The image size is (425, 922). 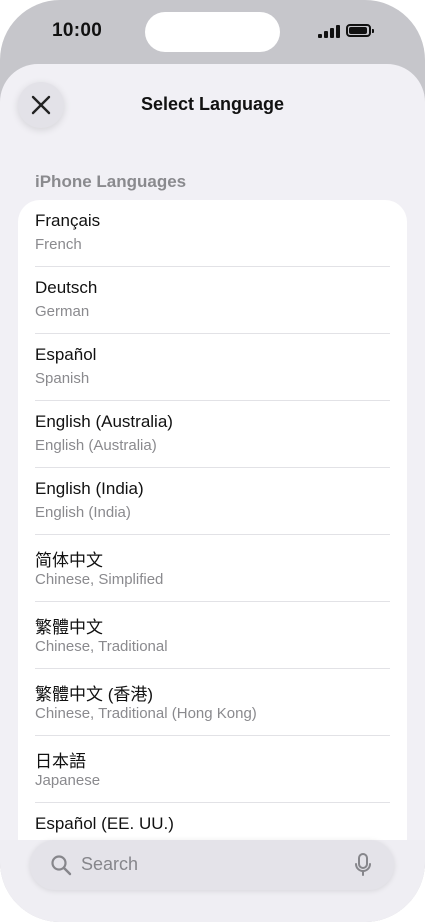 What do you see at coordinates (212, 300) in the screenshot?
I see `language-row: Deutsch German` at bounding box center [212, 300].